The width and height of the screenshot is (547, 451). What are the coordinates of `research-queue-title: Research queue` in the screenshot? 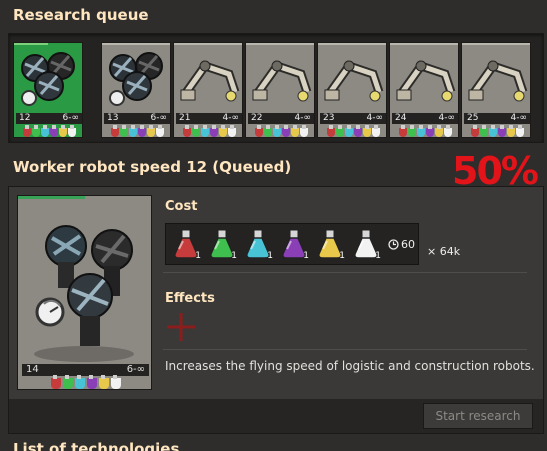 It's located at (81, 15).